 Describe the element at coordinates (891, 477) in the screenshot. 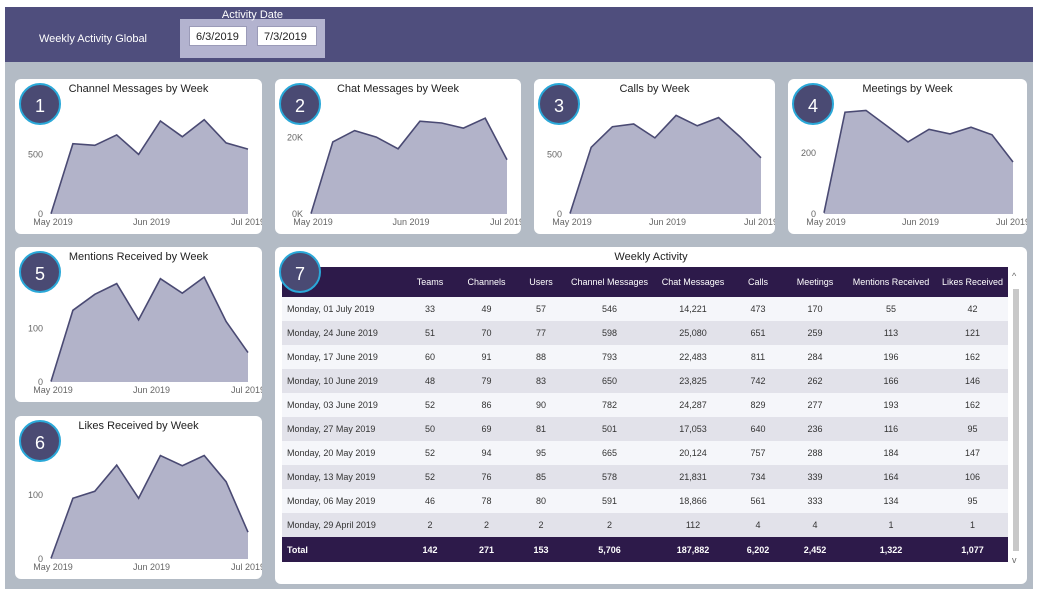

I see `table-cell: 164` at that location.